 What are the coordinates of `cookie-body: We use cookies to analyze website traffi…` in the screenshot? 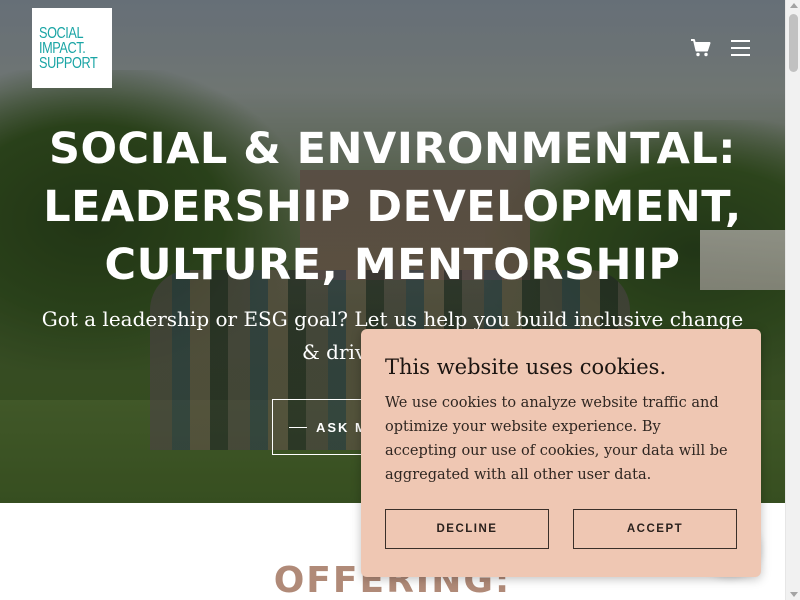 It's located at (556, 439).